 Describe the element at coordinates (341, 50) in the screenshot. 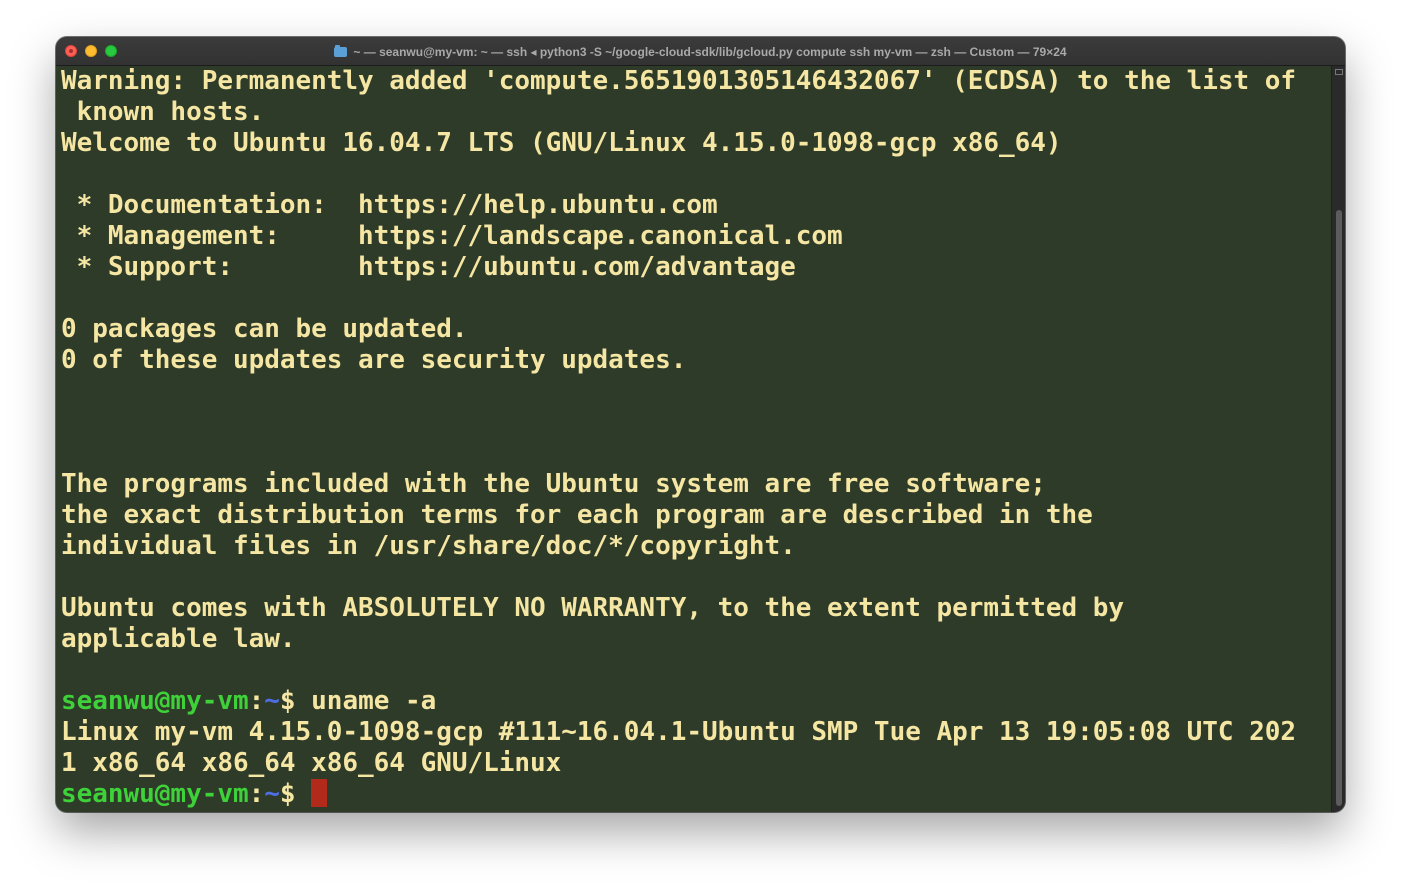

I see `folder-icon` at that location.